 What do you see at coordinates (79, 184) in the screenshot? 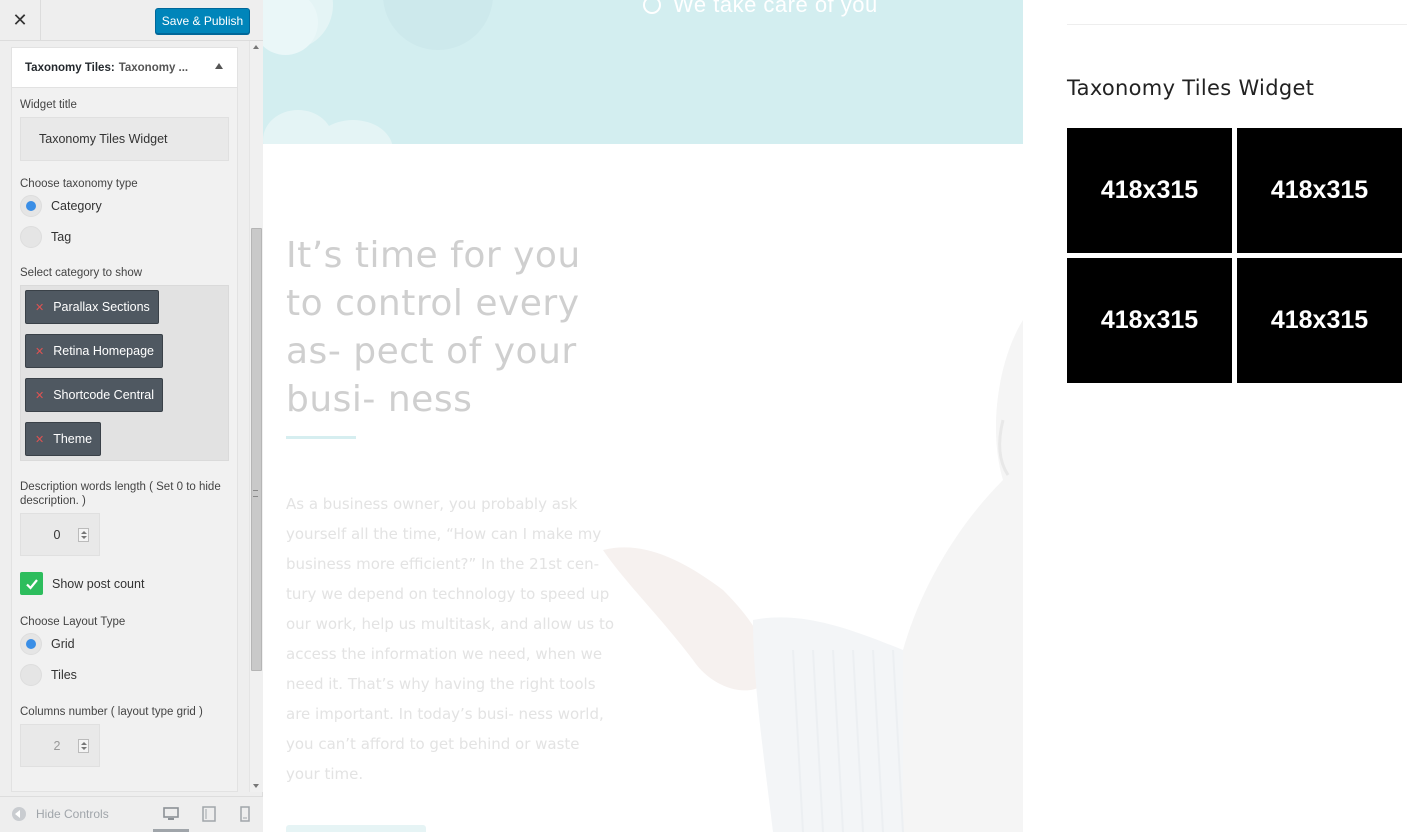
I see `taxonomy-type-label: Choose taxonomy type` at bounding box center [79, 184].